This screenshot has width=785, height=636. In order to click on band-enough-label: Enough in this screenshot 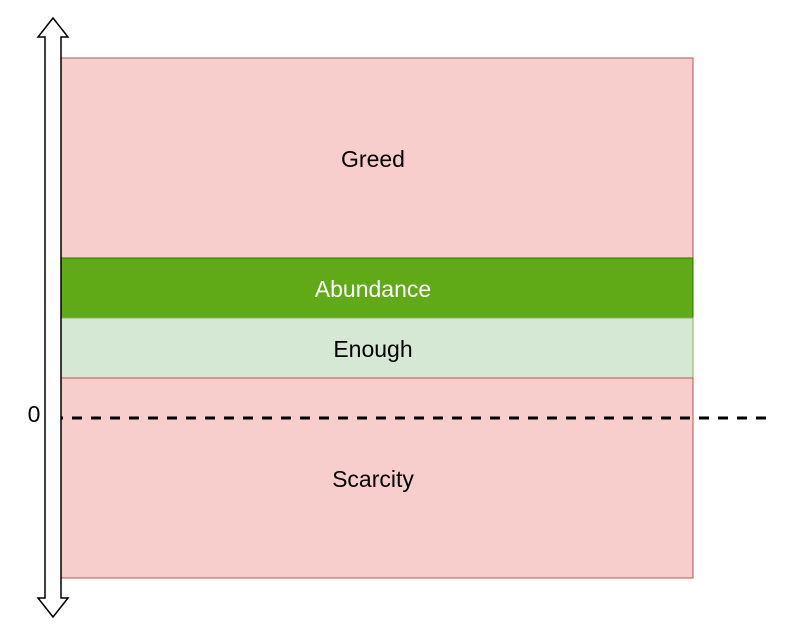, I will do `click(372, 349)`.